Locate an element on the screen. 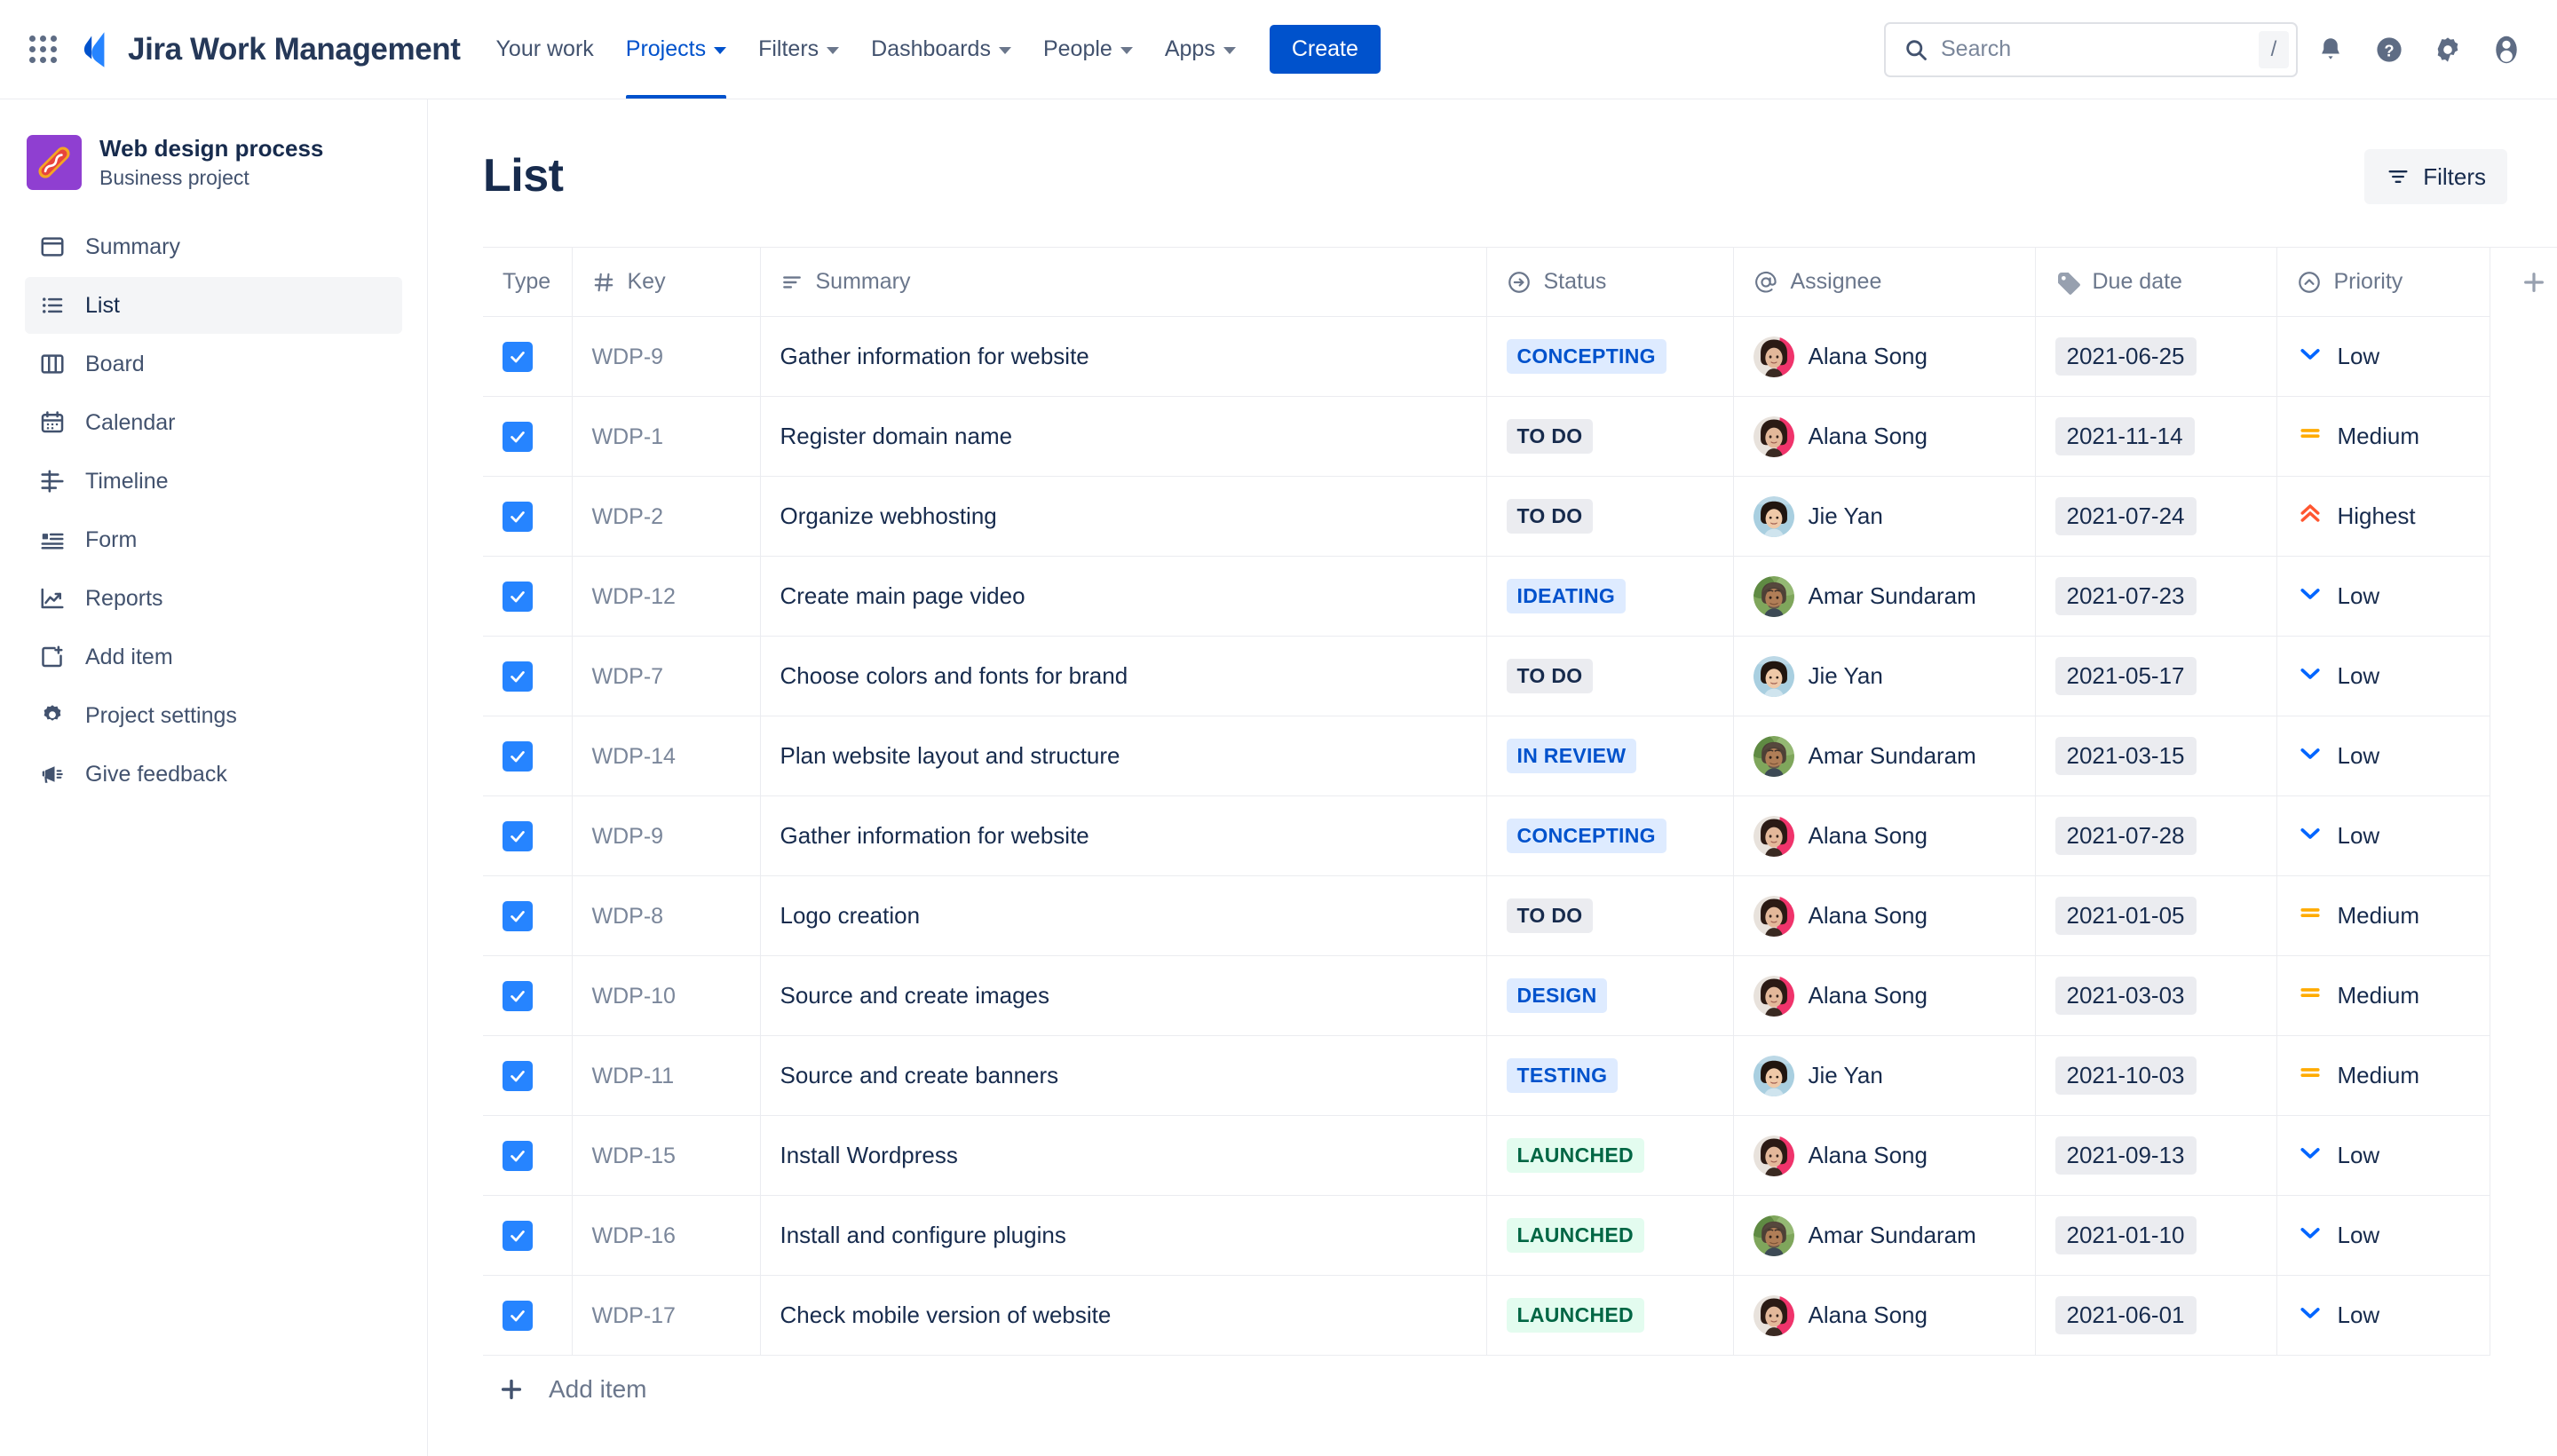  issue-summary: Install and configure plugins is located at coordinates (923, 1235).